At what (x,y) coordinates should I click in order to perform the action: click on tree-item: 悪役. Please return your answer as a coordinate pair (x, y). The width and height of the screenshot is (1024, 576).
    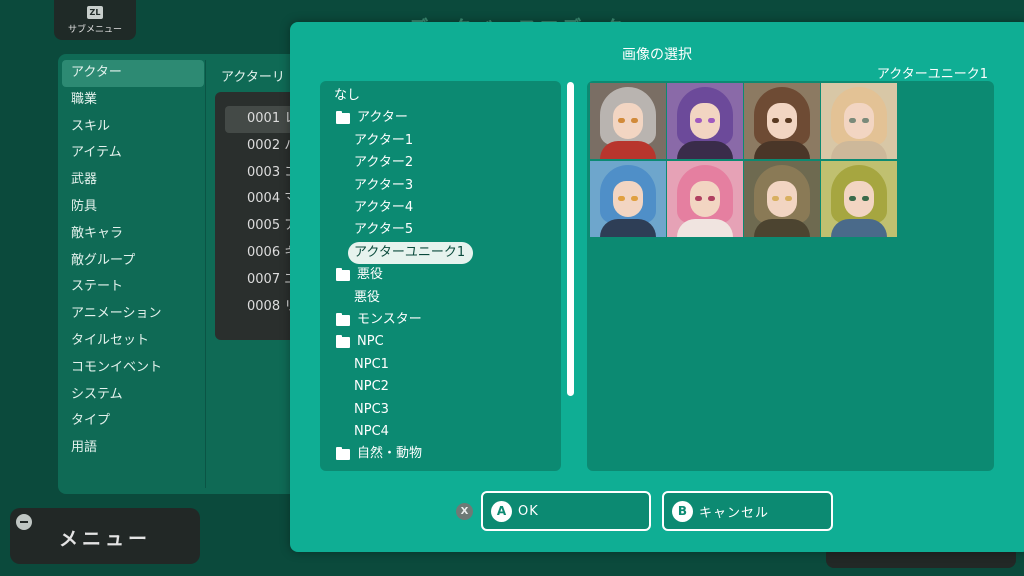
    Looking at the image, I should click on (367, 298).